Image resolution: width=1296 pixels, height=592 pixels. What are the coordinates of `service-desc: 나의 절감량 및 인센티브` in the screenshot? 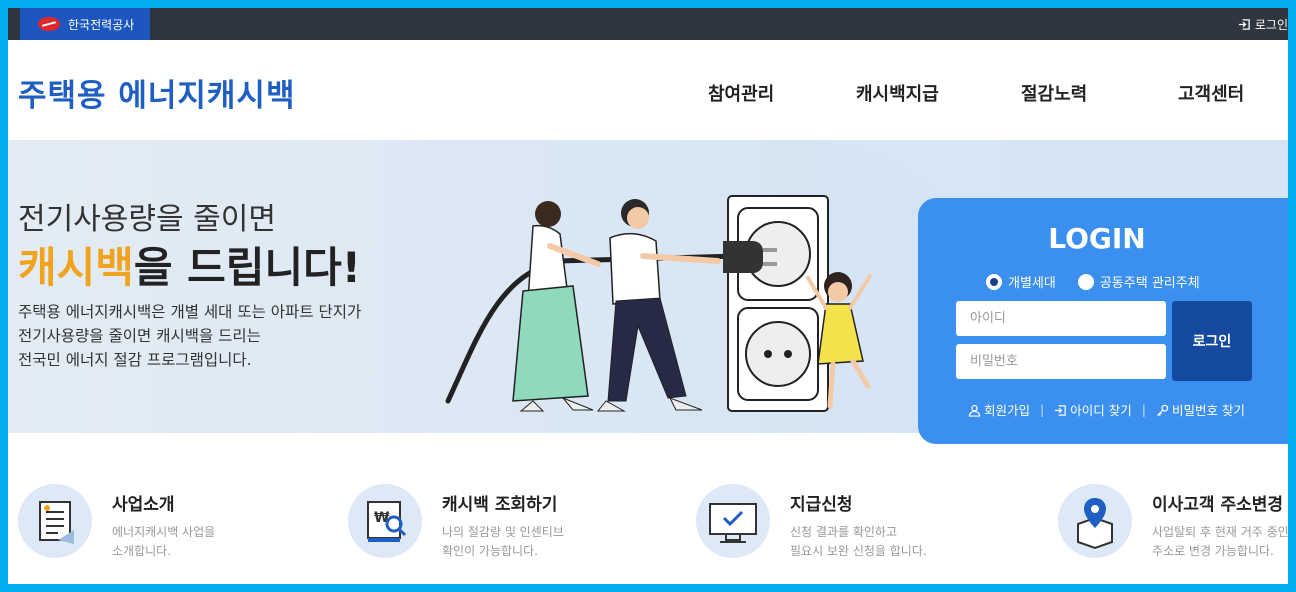 It's located at (503, 532).